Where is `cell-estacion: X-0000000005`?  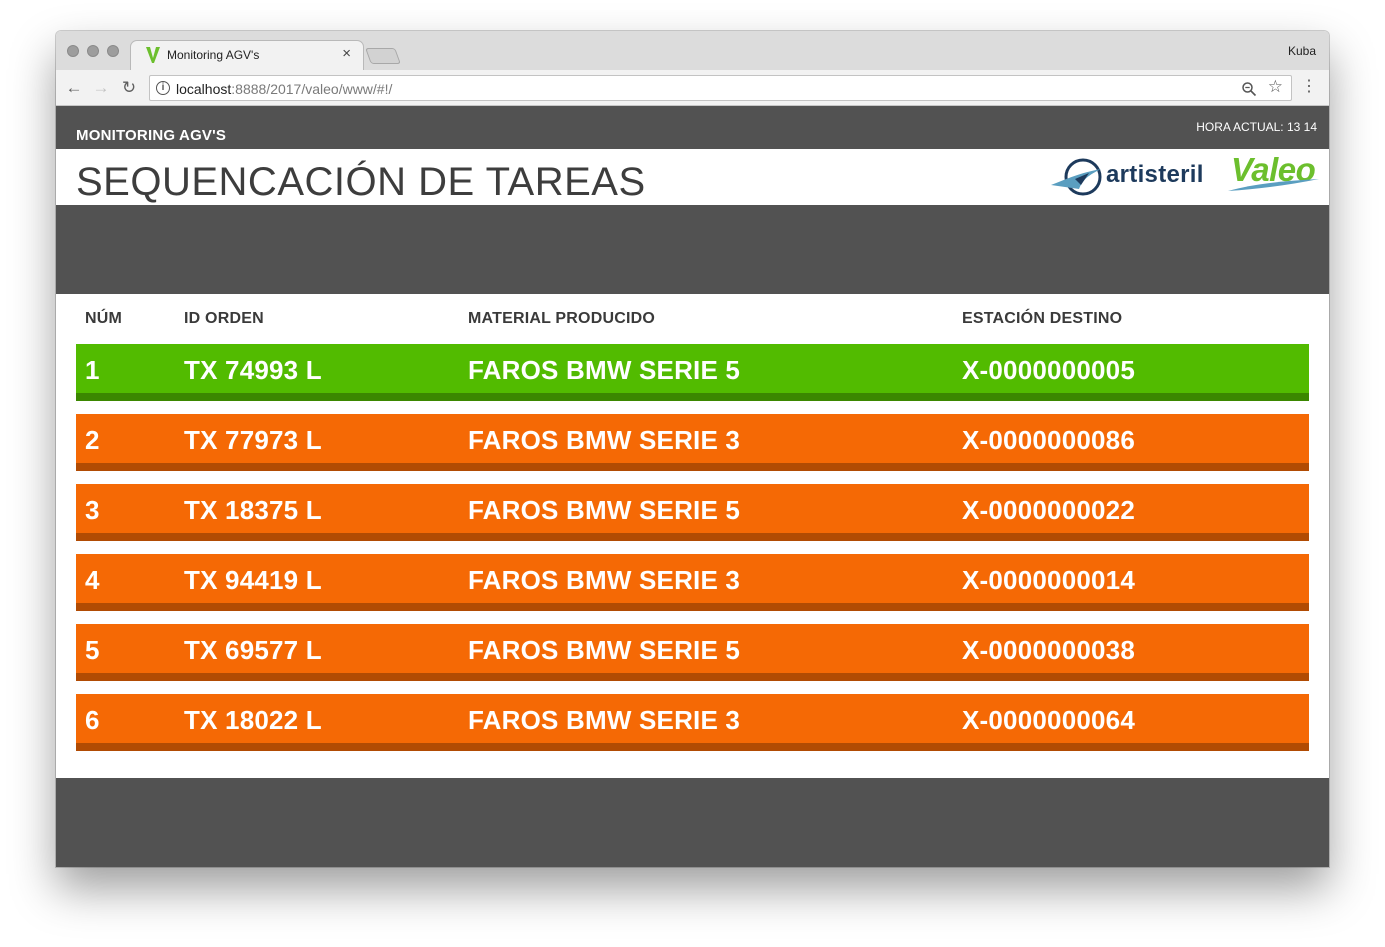 cell-estacion: X-0000000005 is located at coordinates (1048, 370).